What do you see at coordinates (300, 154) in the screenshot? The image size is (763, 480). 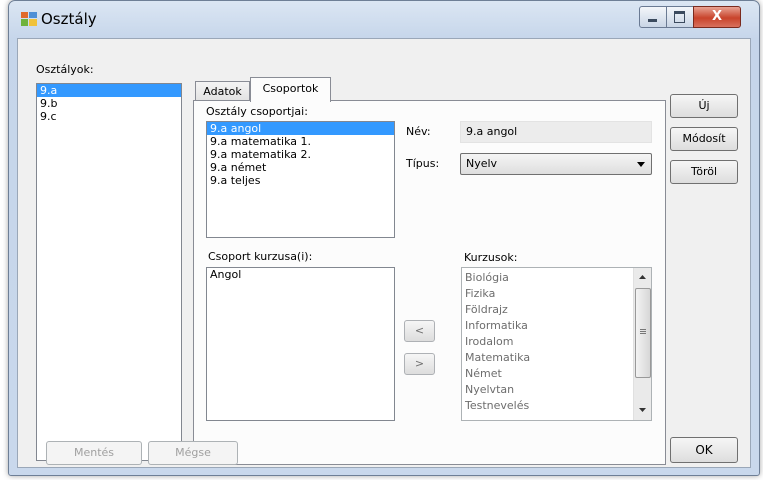 I see `group-item: 9.a matematika 2.` at bounding box center [300, 154].